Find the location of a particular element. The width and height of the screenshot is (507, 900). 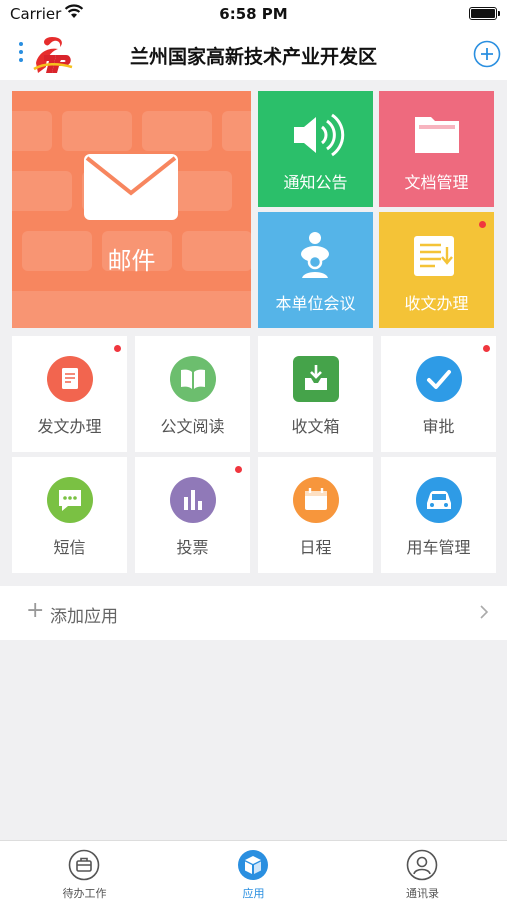

app-car: 用车管理 is located at coordinates (438, 515).